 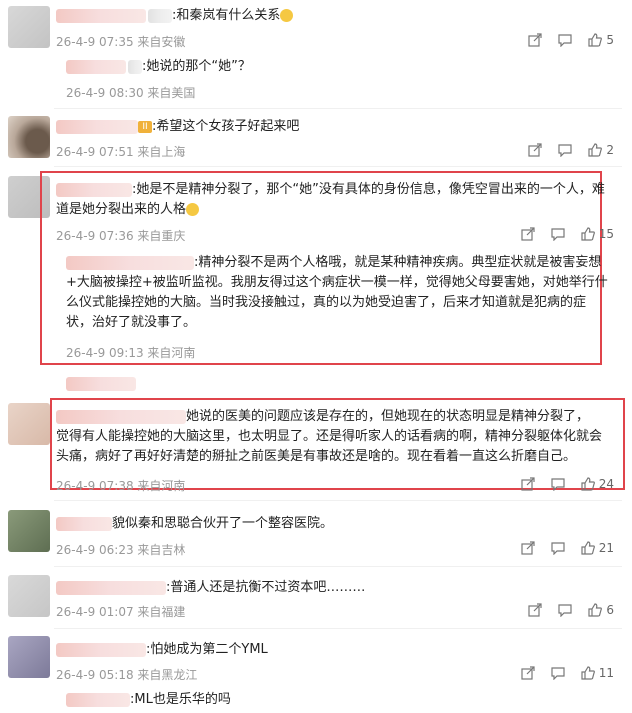 I want to click on like-button: 21, so click(x=597, y=548).